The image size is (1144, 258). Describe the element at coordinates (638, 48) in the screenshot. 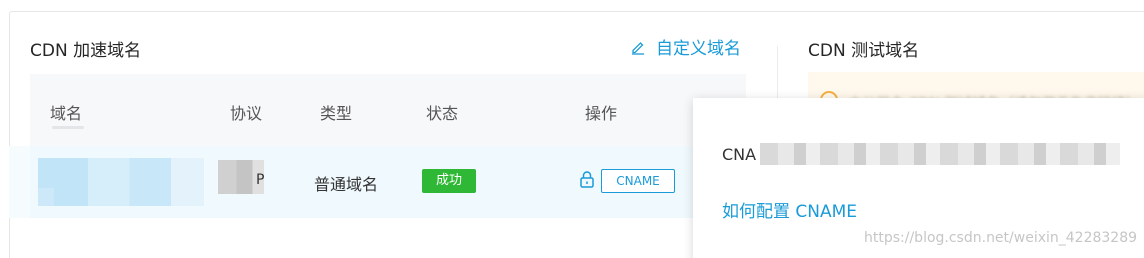

I see `edit-pencil-icon` at that location.